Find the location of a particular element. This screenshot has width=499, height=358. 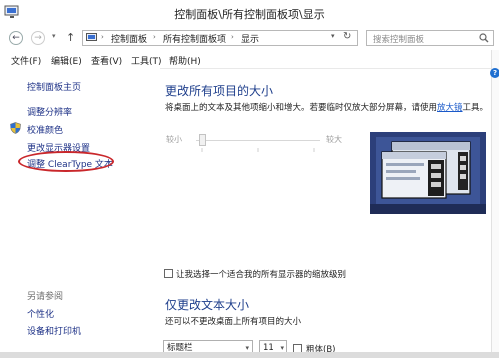

help-icon: ? is located at coordinates (494, 73).